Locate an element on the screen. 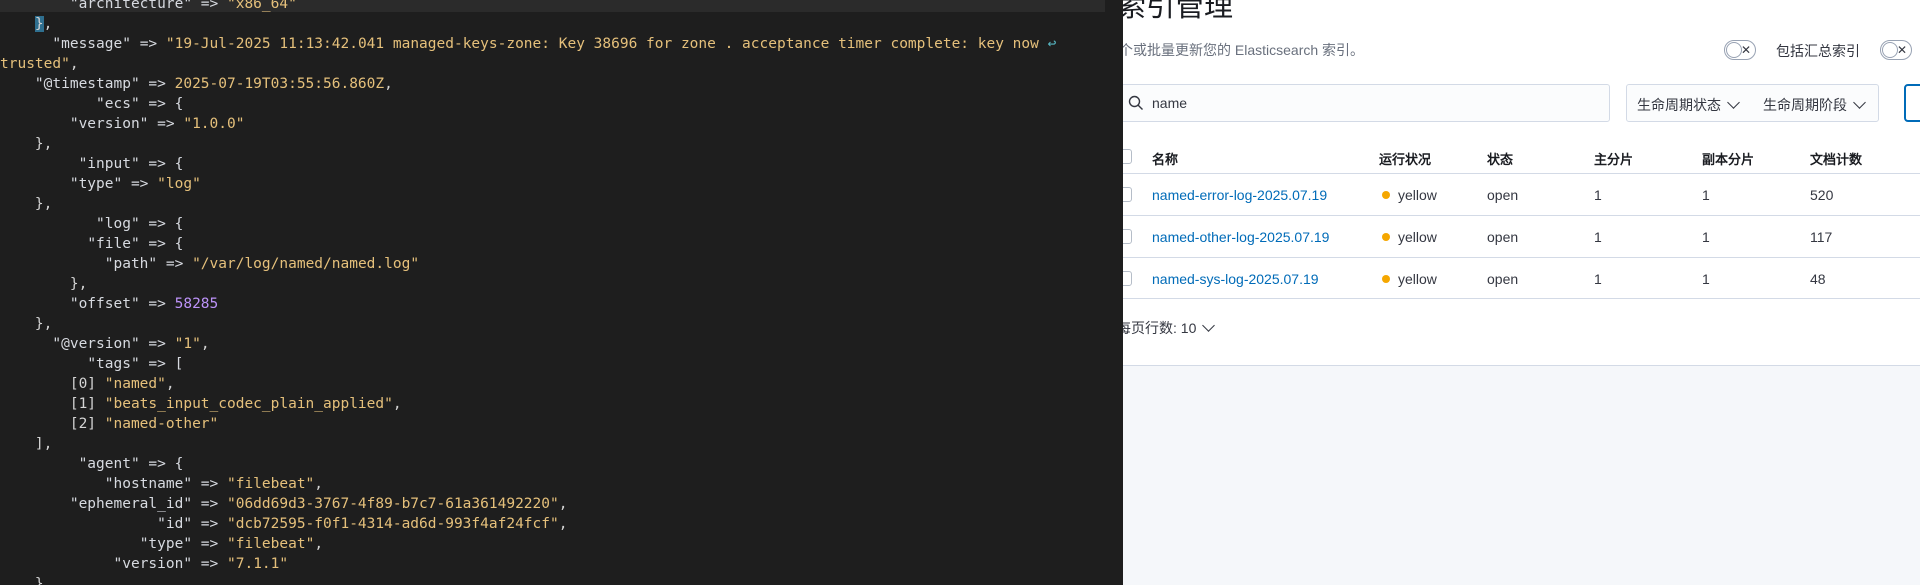 This screenshot has height=585, width=1920. terminal-line: "architecture" => "x86_64" is located at coordinates (148, 7).